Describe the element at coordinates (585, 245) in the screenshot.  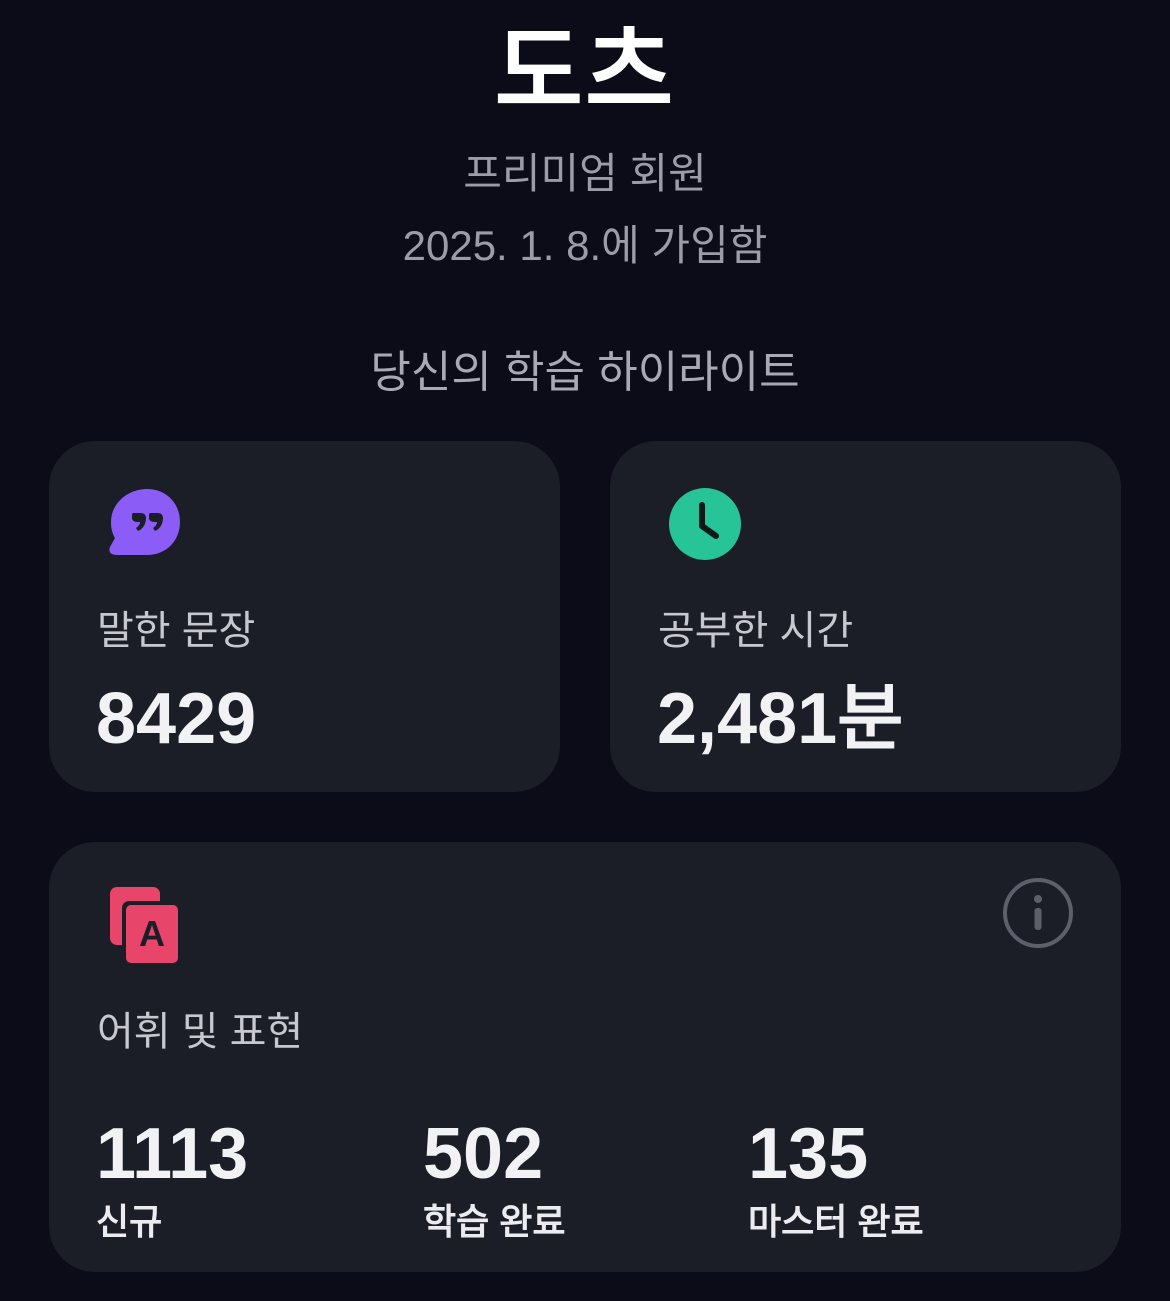
I see `joined-date: 2025. 1. 8.에 가입함` at that location.